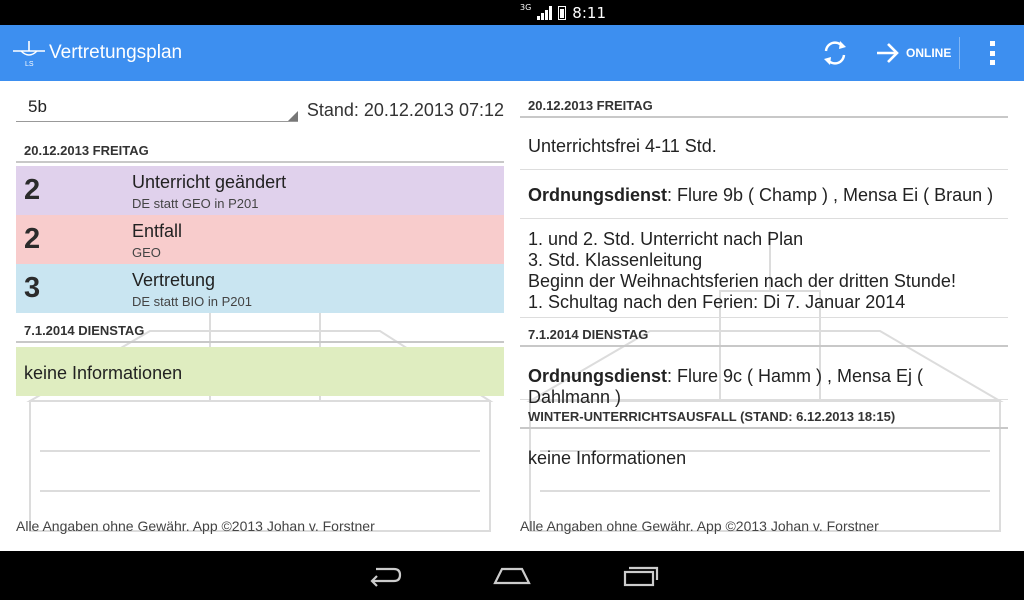  I want to click on overflow-menu-icon, so click(992, 53).